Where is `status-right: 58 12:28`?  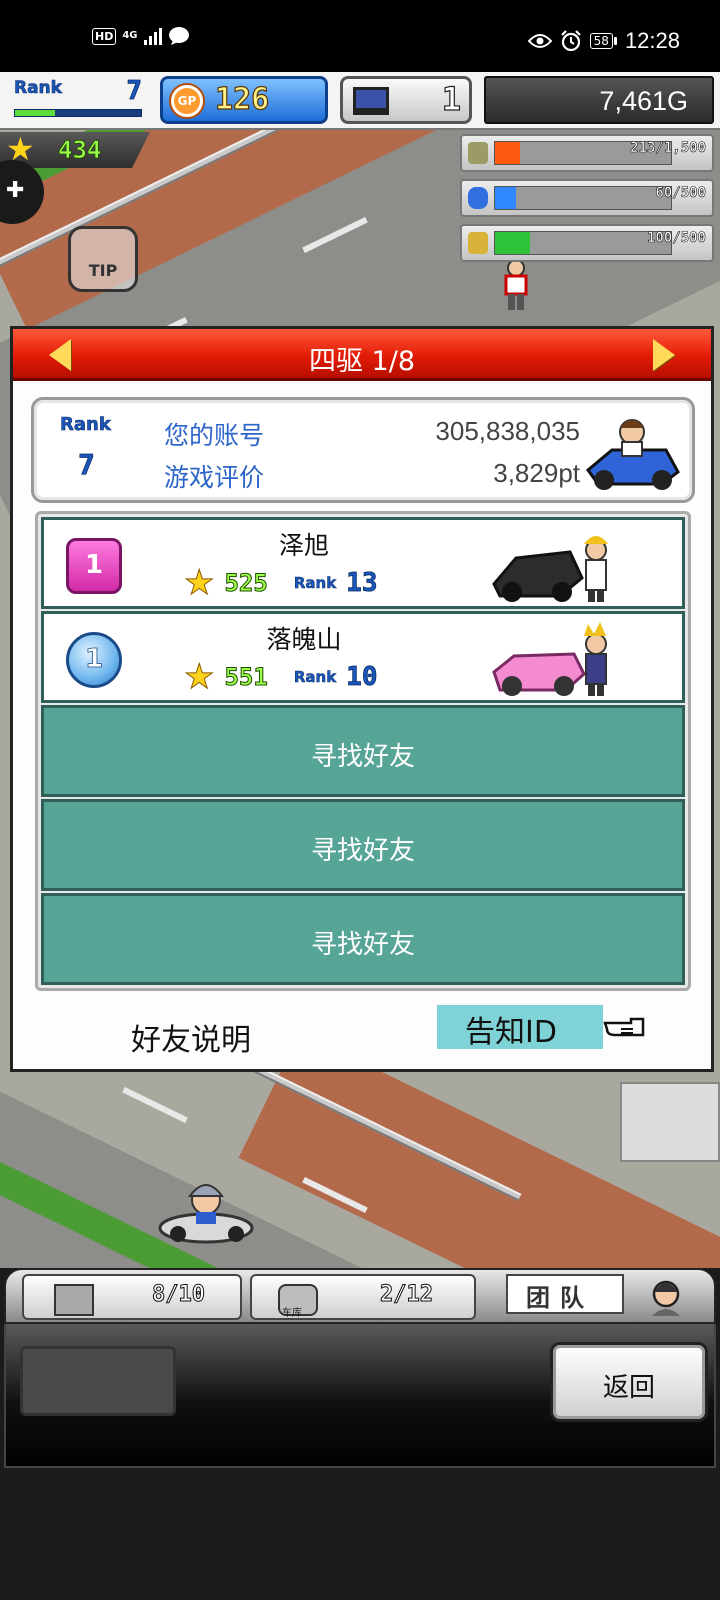
status-right: 58 12:28 is located at coordinates (603, 41).